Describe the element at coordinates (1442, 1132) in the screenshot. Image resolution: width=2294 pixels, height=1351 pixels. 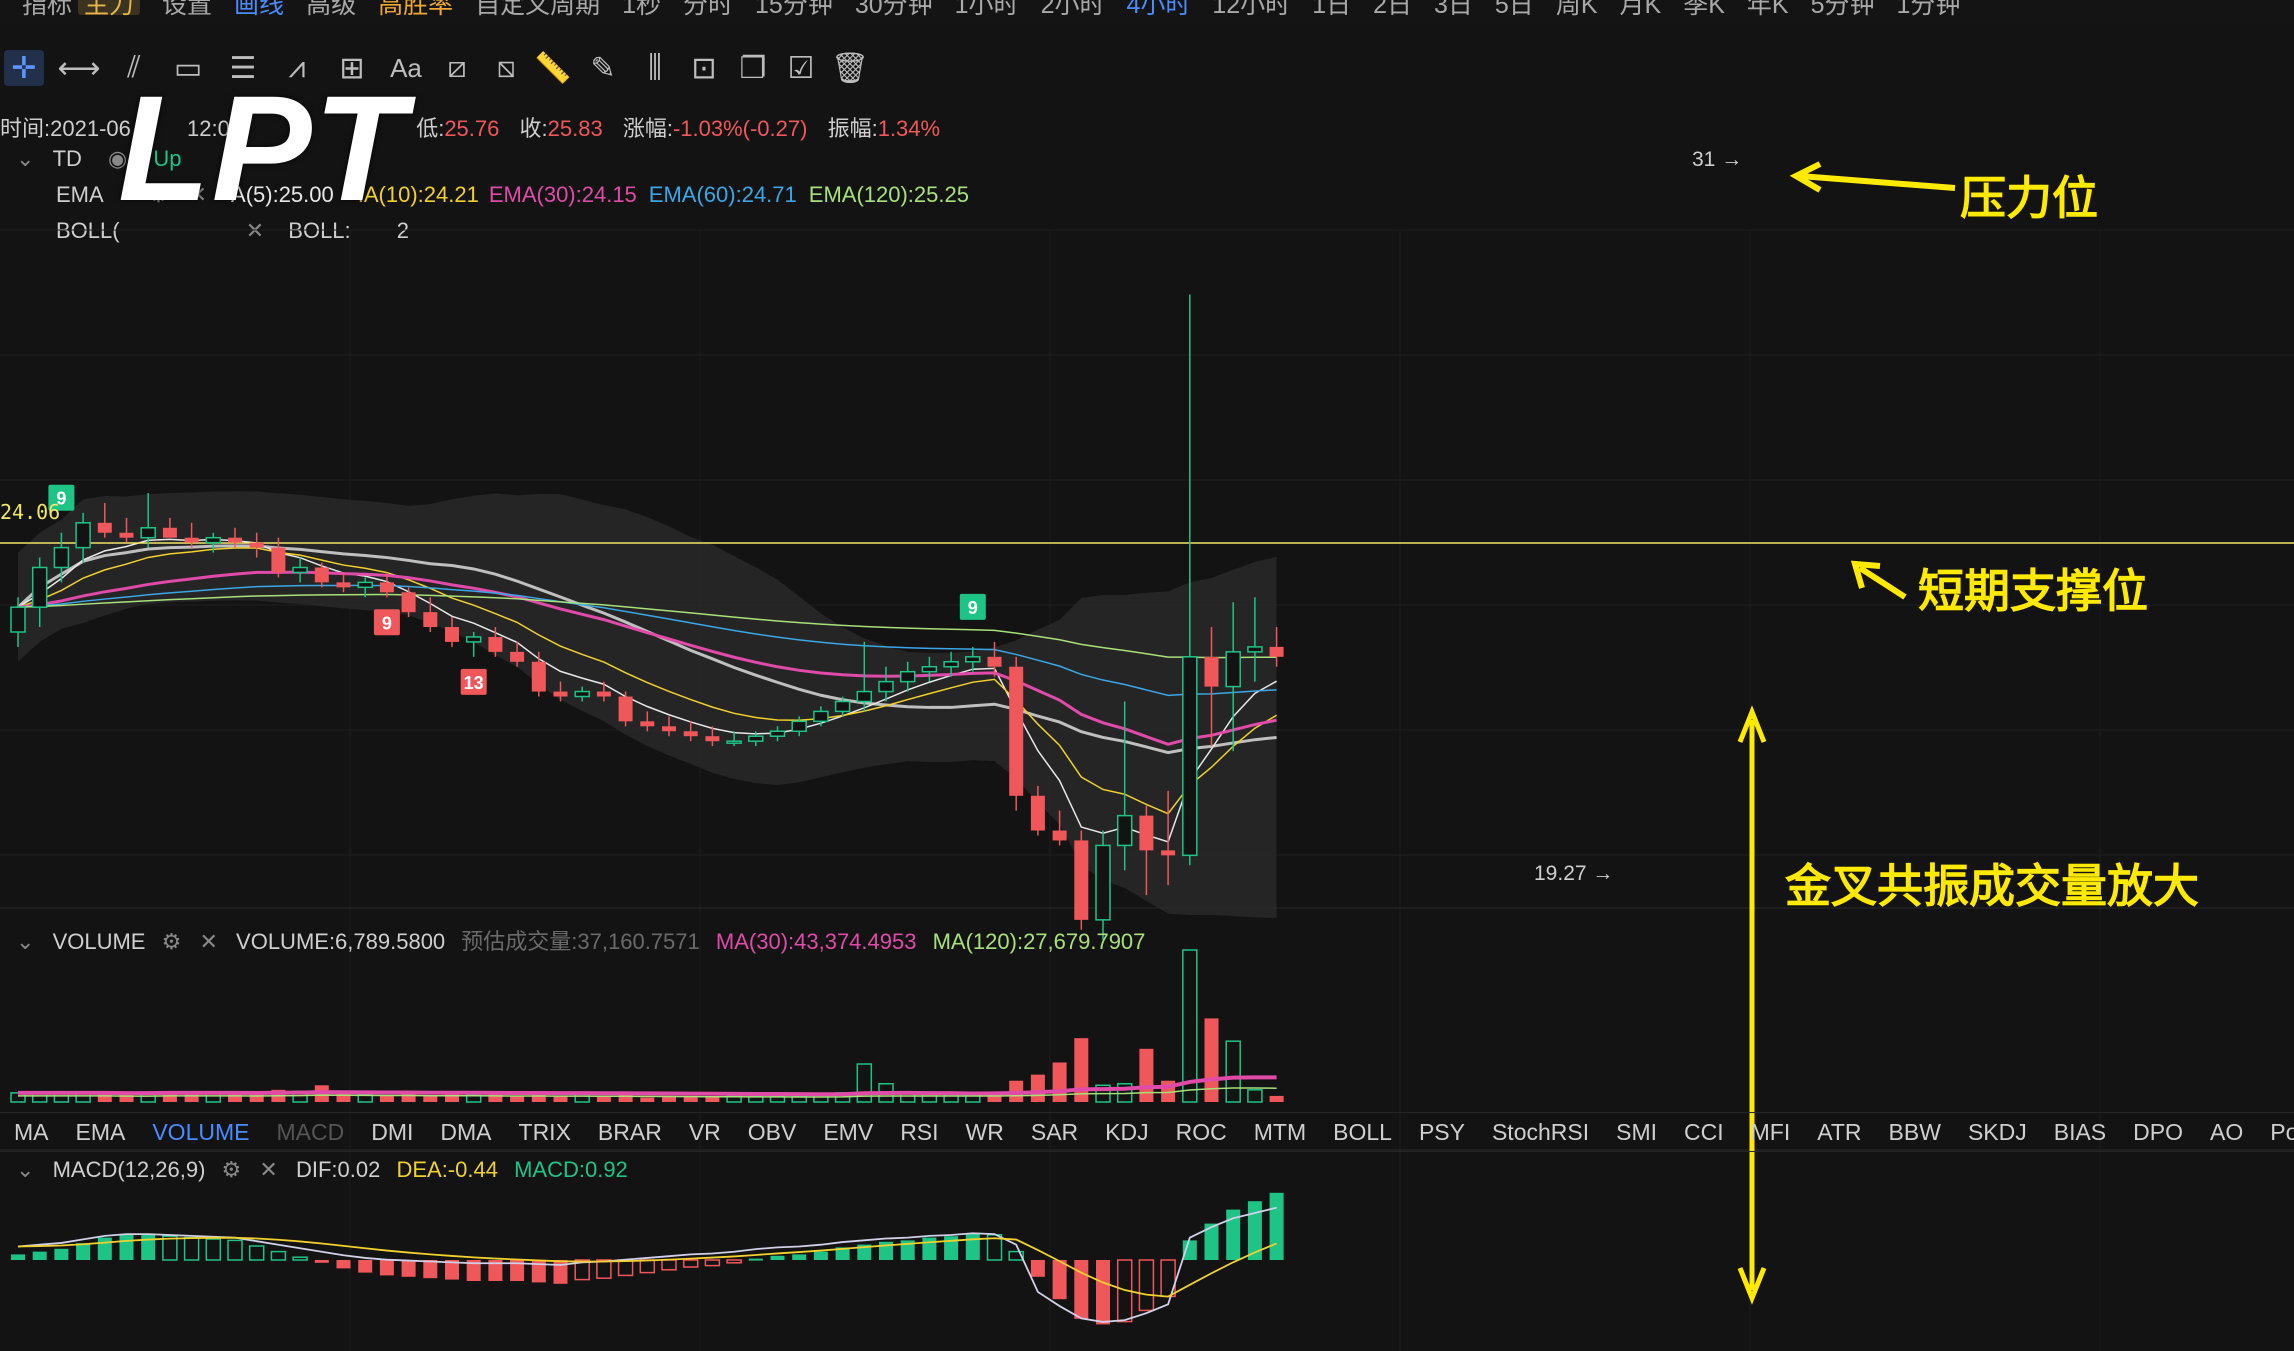
I see `indicator-tab-psy: PSY` at that location.